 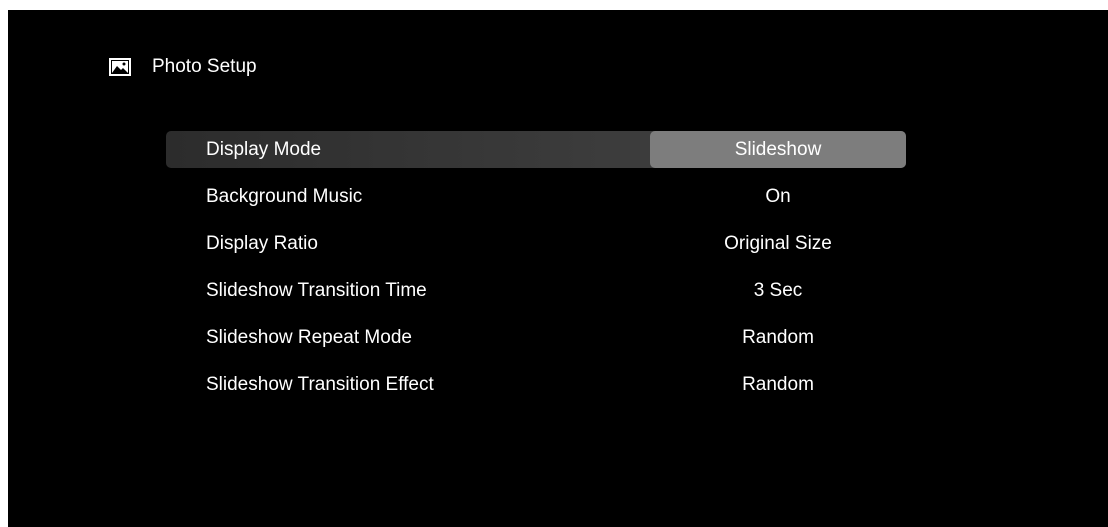 I want to click on menu-item-background-music: Background Music On, so click(x=536, y=196).